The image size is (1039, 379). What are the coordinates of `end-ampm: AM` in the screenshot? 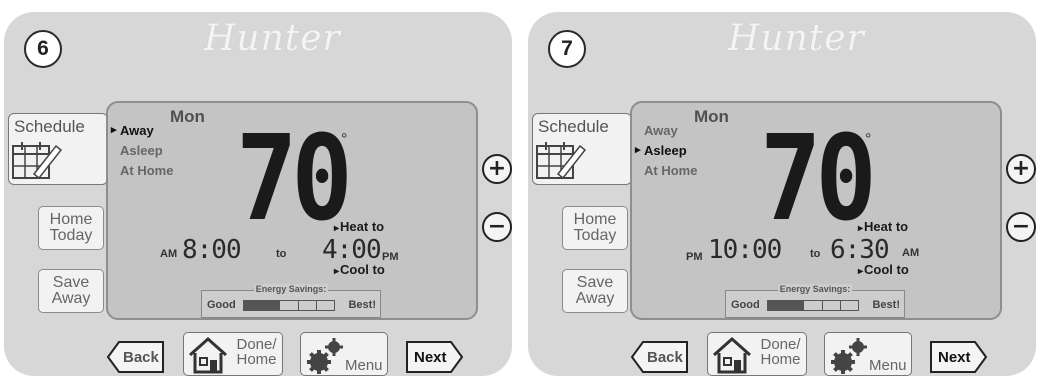 It's located at (911, 253).